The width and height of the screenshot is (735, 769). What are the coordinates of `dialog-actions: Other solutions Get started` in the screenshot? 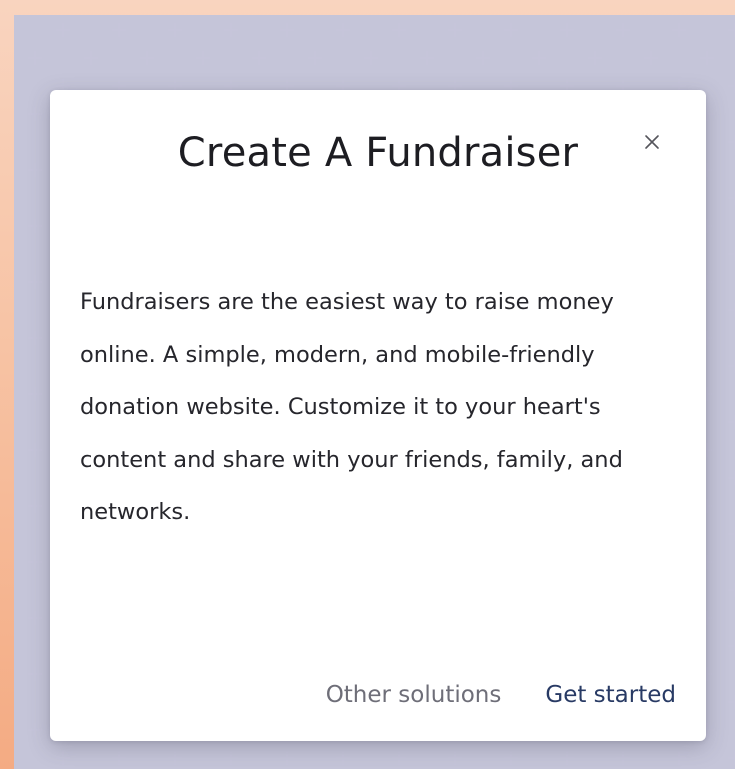 It's located at (501, 695).